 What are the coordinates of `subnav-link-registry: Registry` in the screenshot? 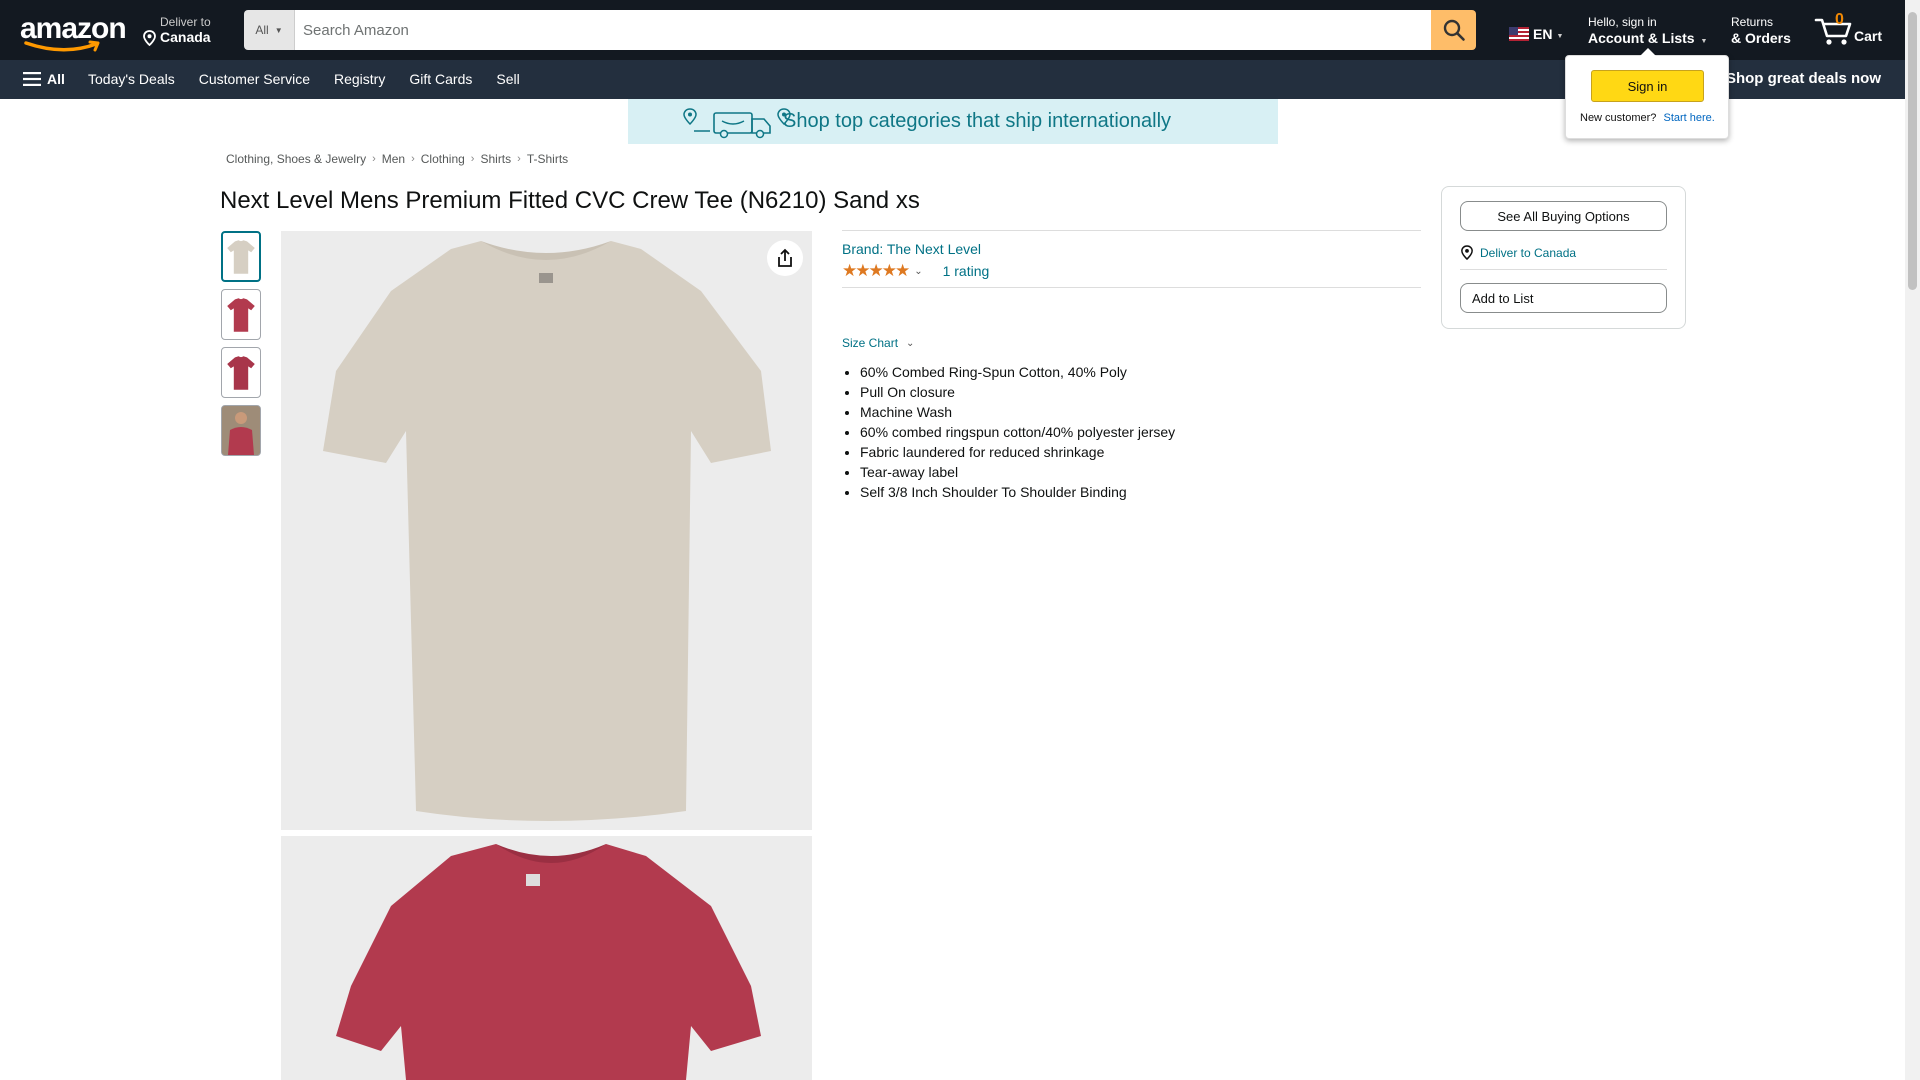 It's located at (359, 79).